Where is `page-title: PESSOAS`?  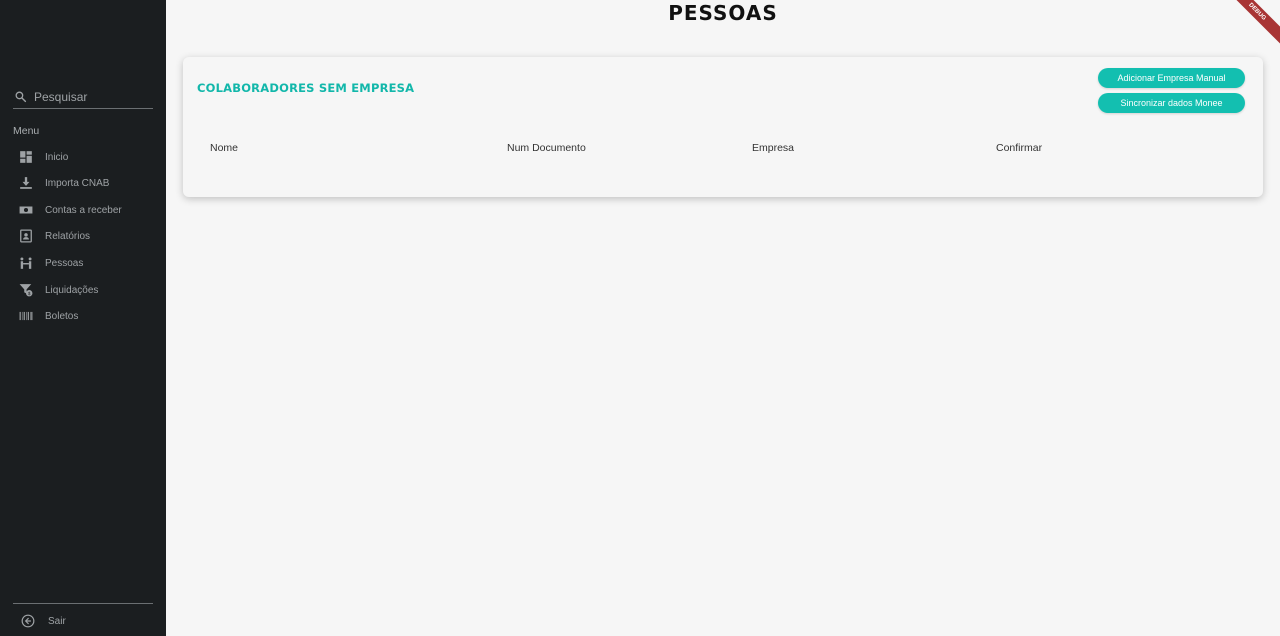
page-title: PESSOAS is located at coordinates (723, 13).